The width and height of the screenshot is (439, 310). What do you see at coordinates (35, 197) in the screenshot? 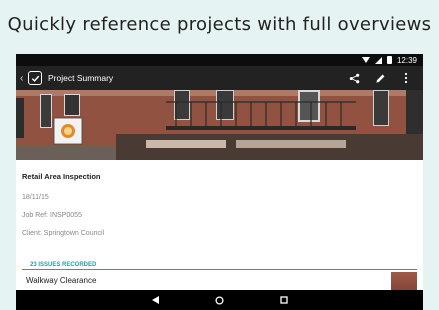
I see `project-date: 18/11/15` at bounding box center [35, 197].